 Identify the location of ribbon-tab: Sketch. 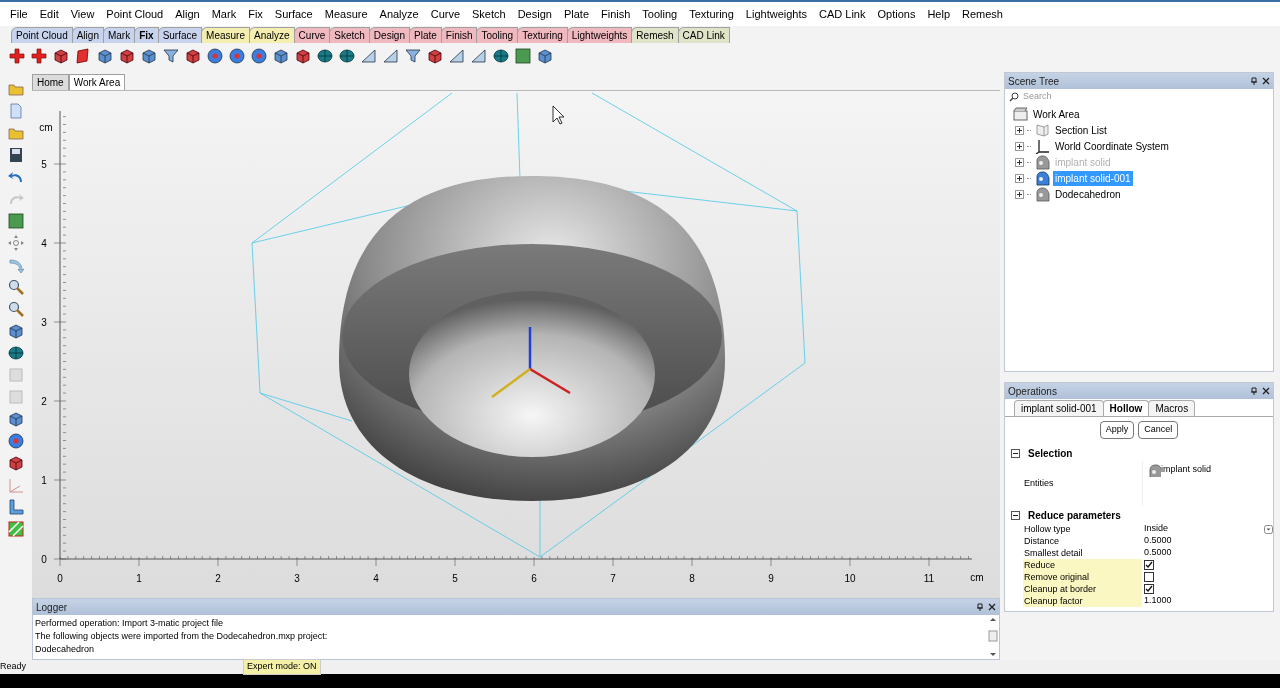
(349, 35).